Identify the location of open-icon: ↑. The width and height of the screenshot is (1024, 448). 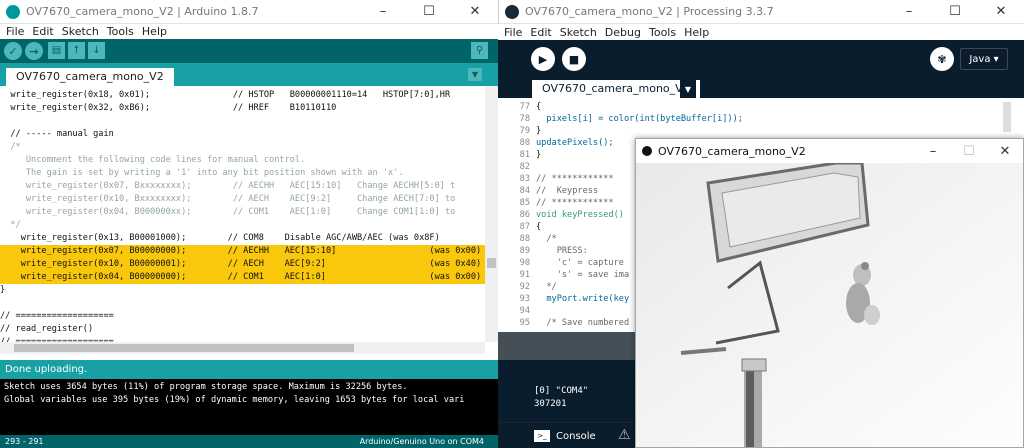
(76, 50).